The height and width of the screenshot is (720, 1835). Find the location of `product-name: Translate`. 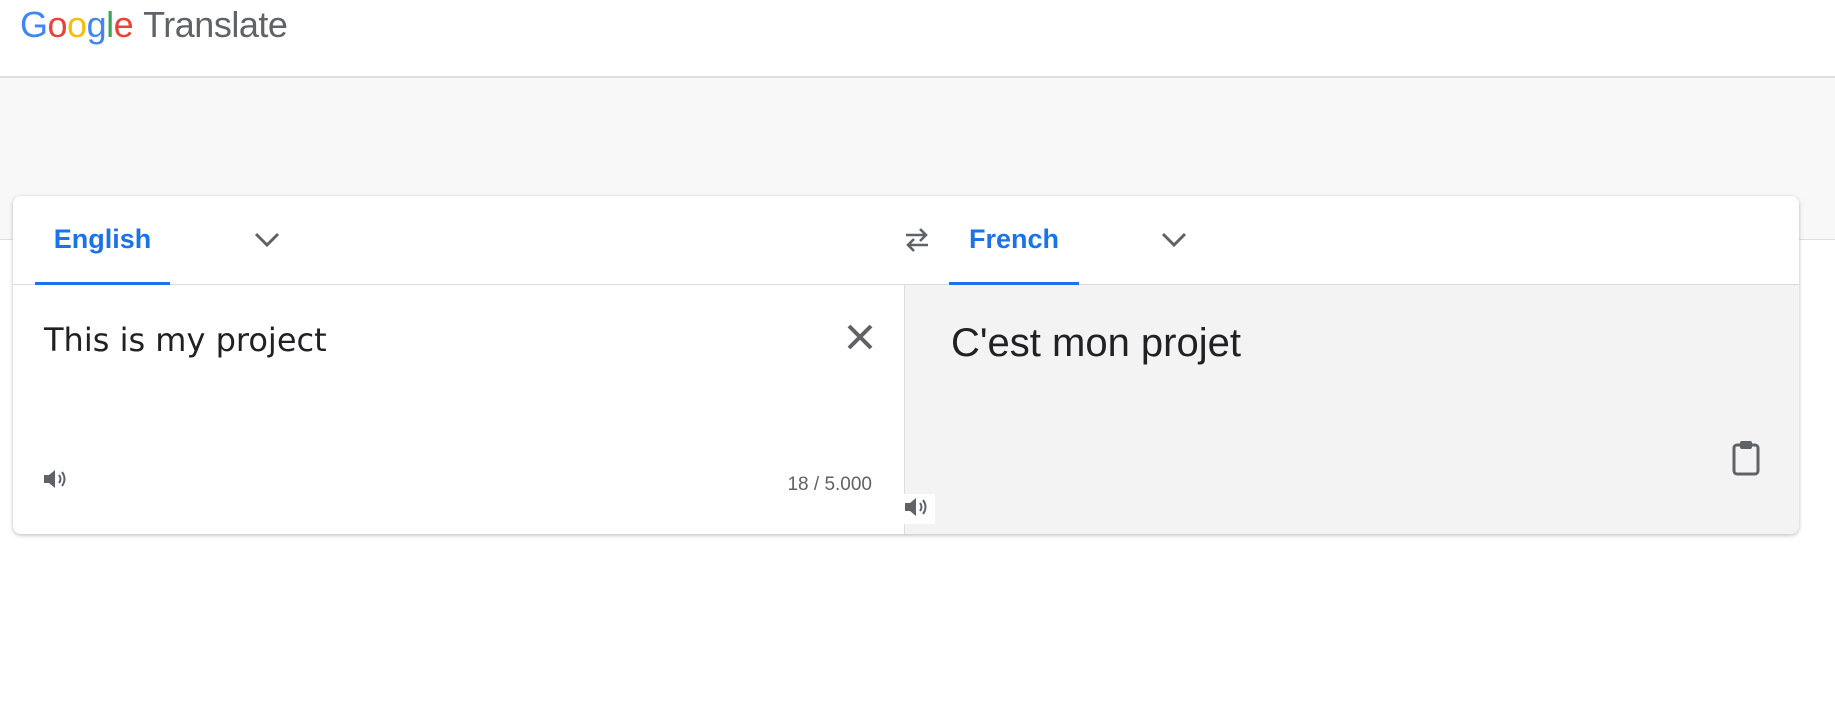

product-name: Translate is located at coordinates (215, 24).